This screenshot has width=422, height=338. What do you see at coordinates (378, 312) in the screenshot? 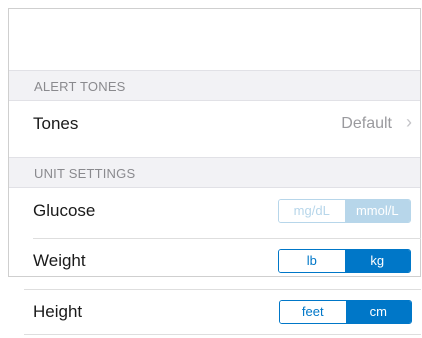
I see `height-option-cm: cm` at bounding box center [378, 312].